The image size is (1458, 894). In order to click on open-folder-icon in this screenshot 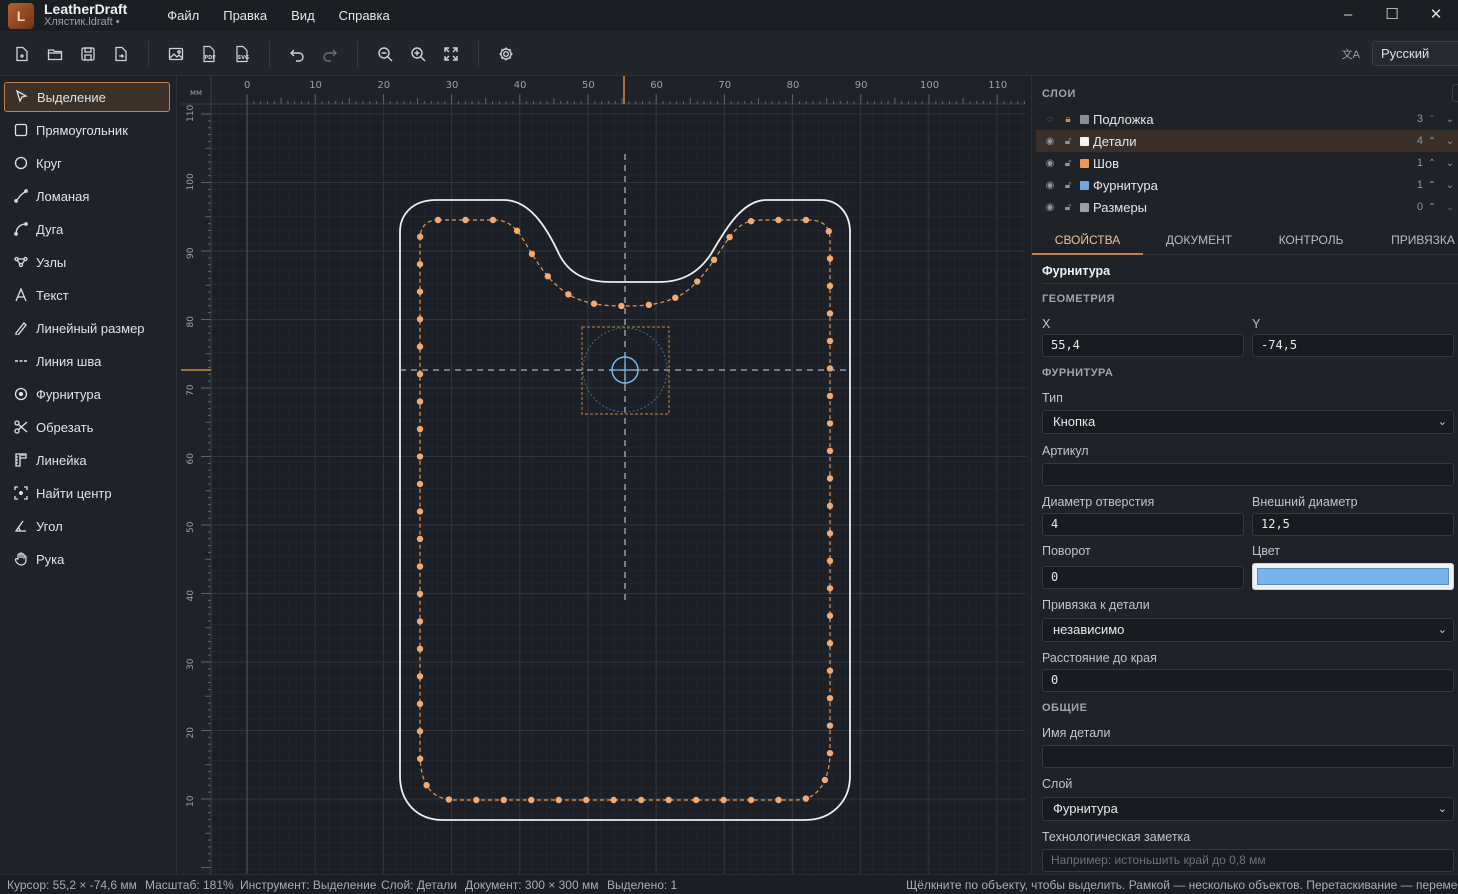, I will do `click(55, 54)`.